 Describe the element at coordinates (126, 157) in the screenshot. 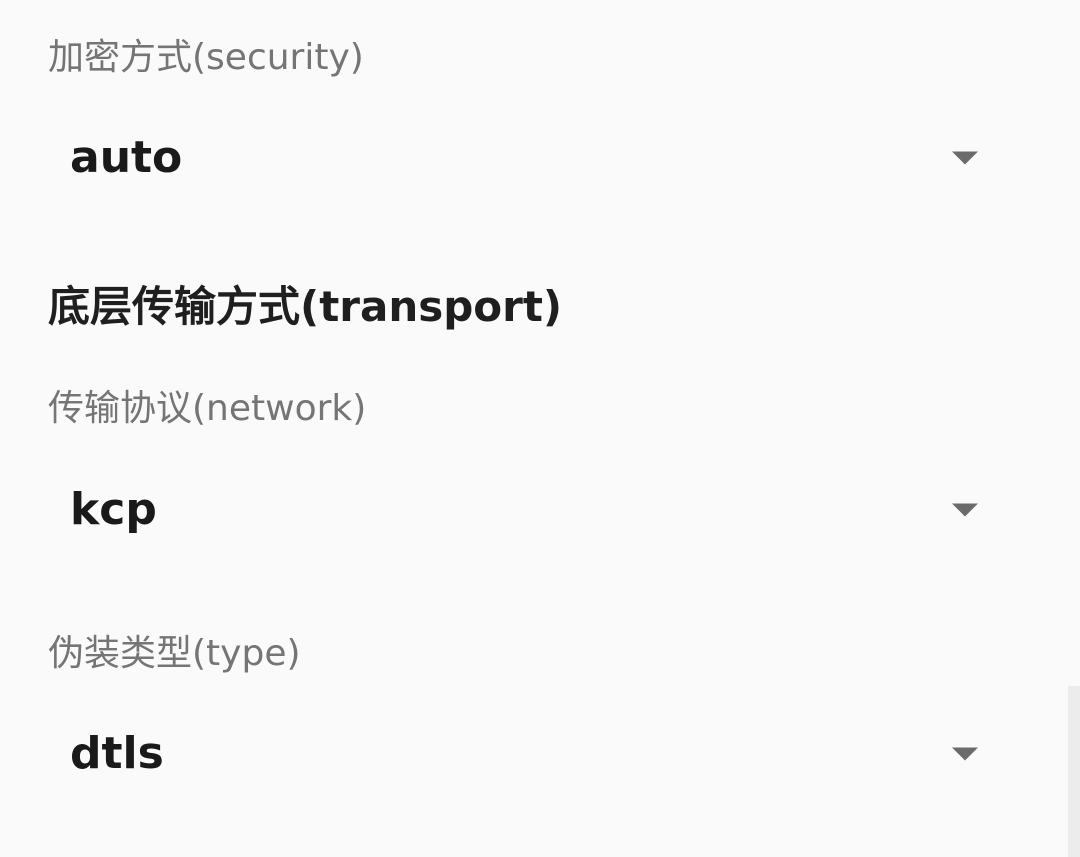

I see `security-value: auto` at that location.